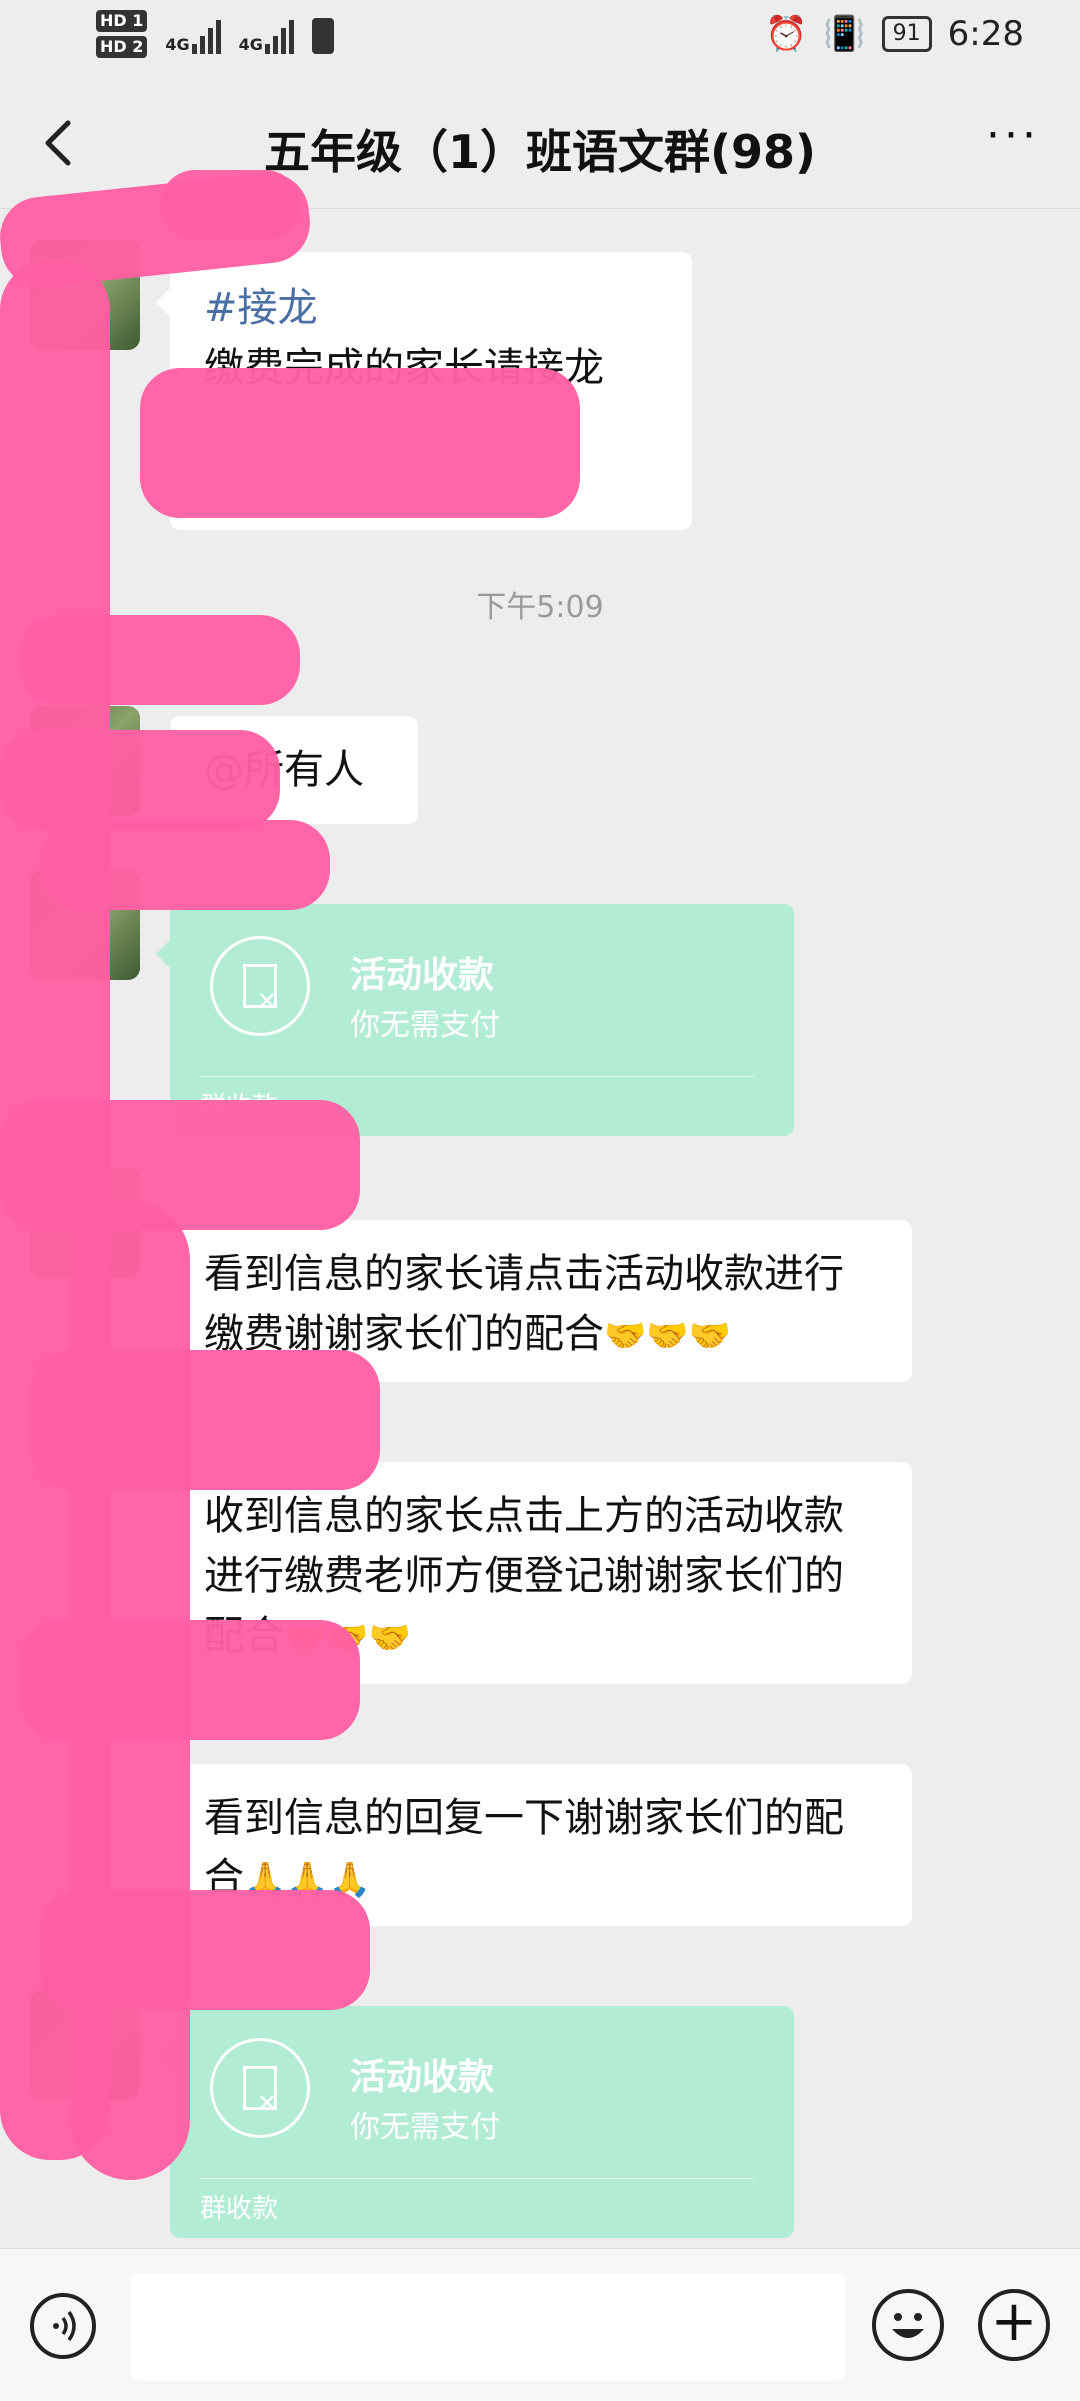  Describe the element at coordinates (906, 34) in the screenshot. I see `battery-icon: 91` at that location.